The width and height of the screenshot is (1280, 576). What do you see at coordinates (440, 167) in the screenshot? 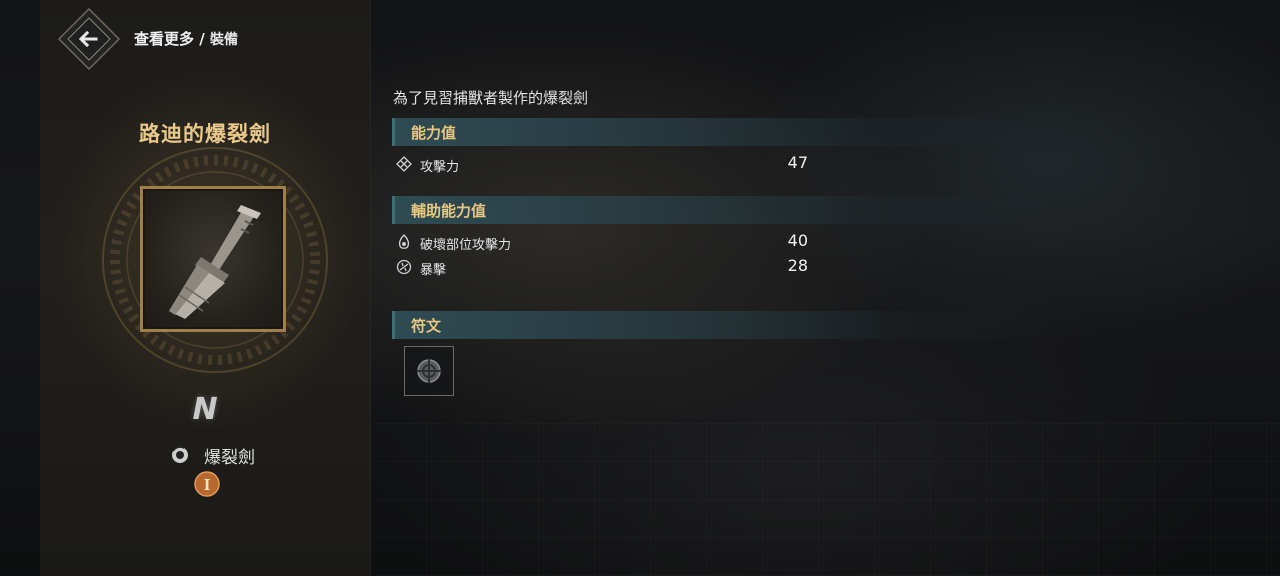
I see `stat-label: 攻擊力` at bounding box center [440, 167].